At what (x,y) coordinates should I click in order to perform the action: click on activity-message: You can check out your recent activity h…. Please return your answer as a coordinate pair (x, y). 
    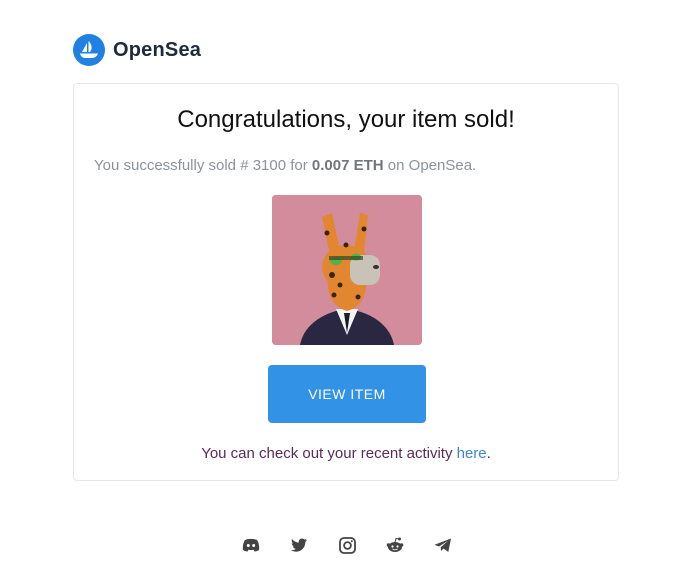
    Looking at the image, I should click on (346, 453).